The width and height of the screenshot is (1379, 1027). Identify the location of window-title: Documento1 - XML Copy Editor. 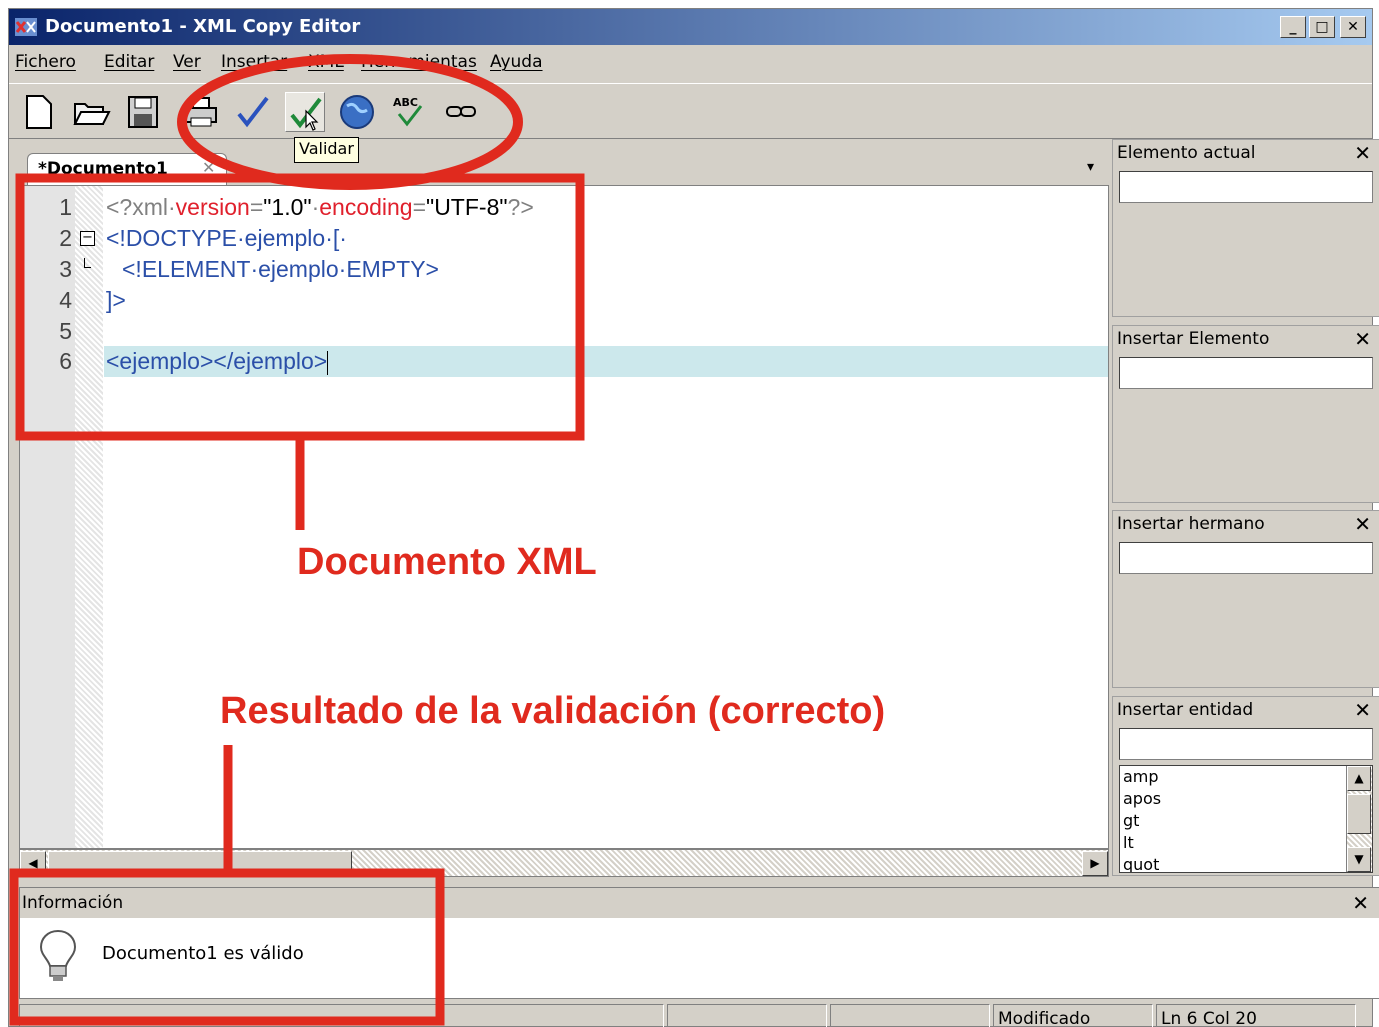
(203, 26).